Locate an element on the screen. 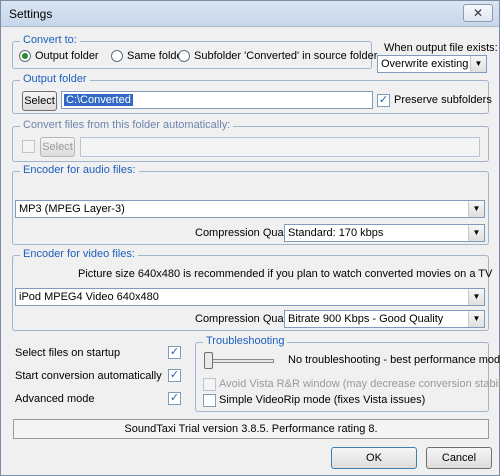 The height and width of the screenshot is (476, 500). preserve-subfolders-label: Preserve subfolders is located at coordinates (443, 100).